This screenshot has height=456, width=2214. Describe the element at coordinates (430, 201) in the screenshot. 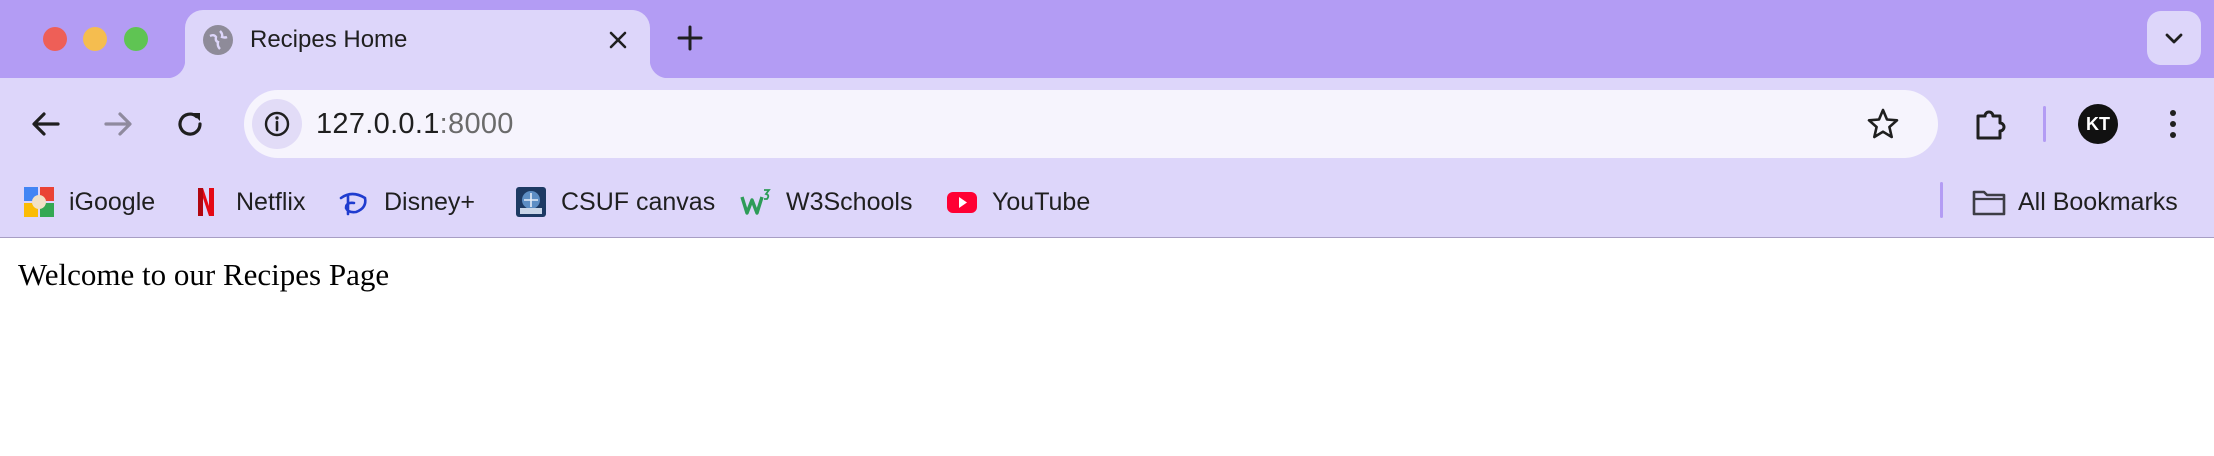

I see `bookmark-label: Disney+` at that location.